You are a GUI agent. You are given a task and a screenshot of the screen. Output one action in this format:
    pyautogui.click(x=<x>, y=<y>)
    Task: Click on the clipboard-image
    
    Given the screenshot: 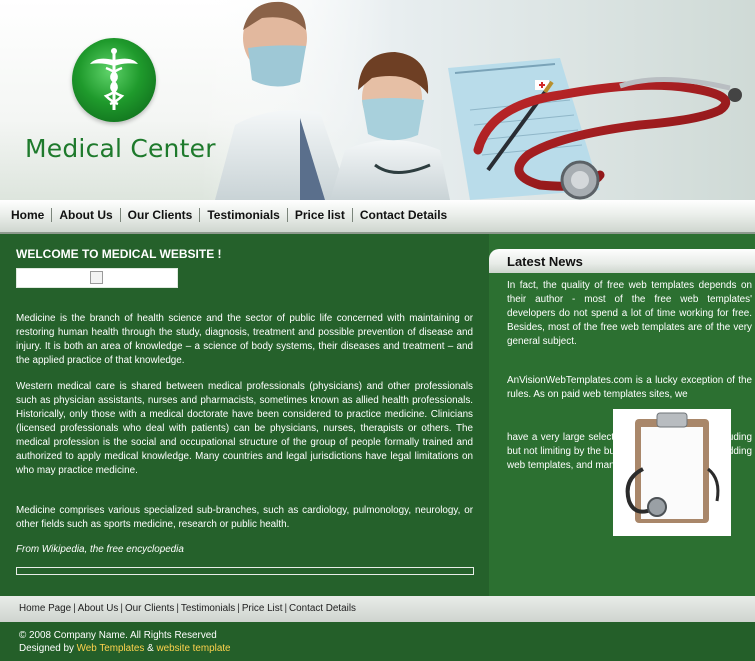 What is the action you would take?
    pyautogui.click(x=672, y=472)
    